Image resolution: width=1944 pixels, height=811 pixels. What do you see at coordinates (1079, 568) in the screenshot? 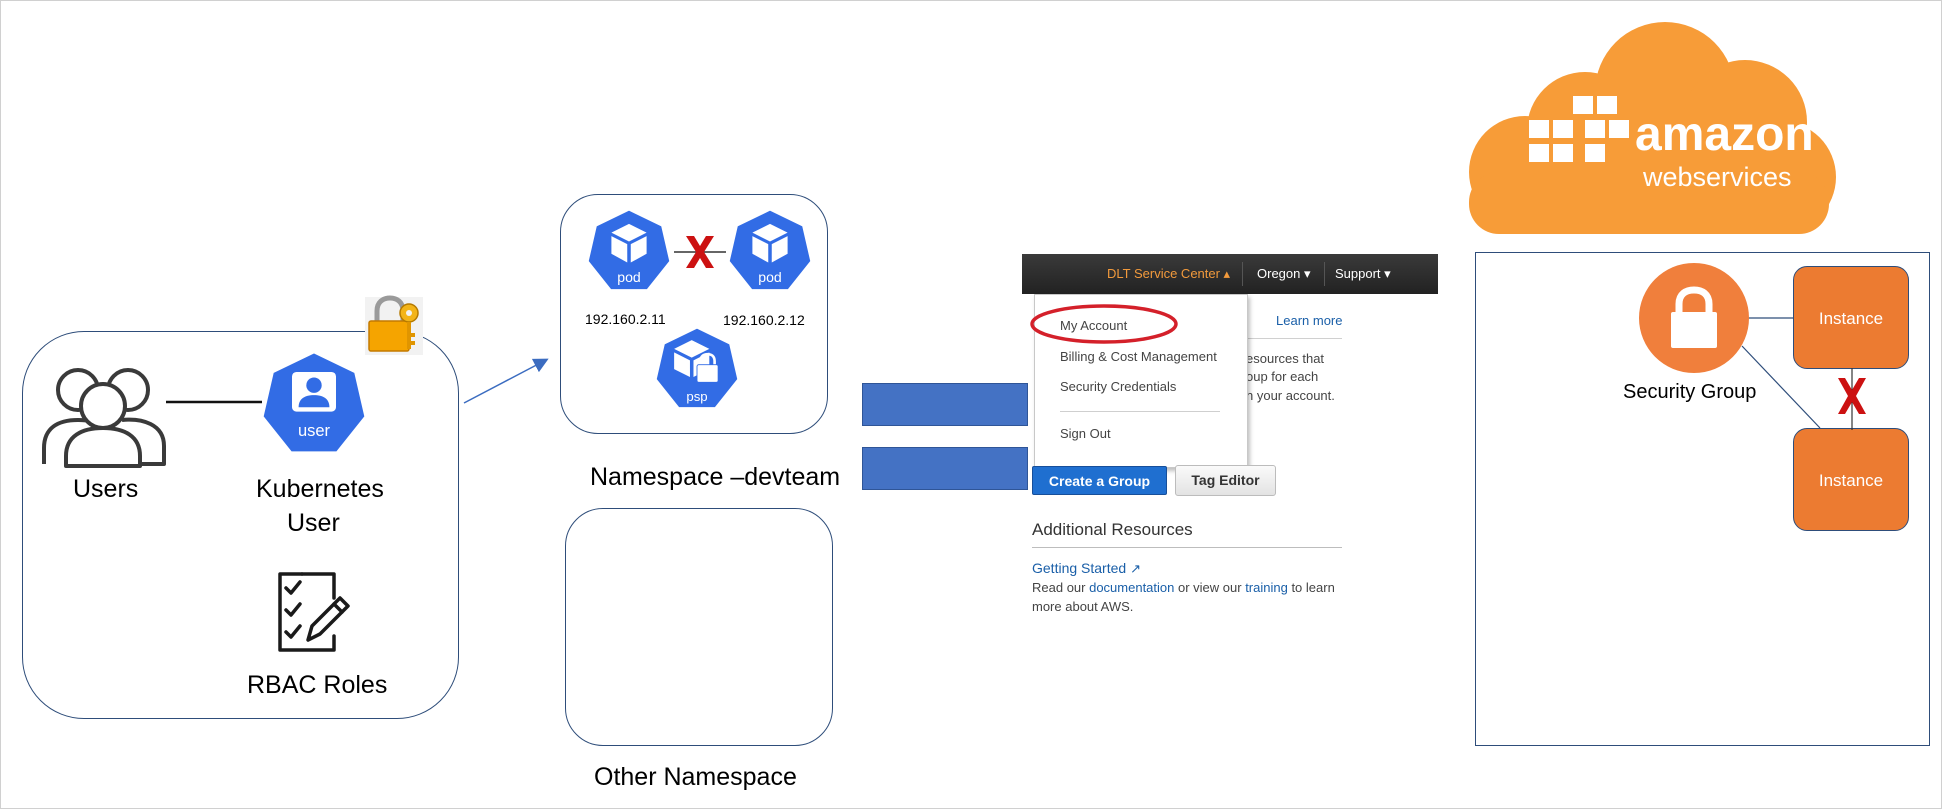
I see `getting-started-text: Getting Started` at bounding box center [1079, 568].